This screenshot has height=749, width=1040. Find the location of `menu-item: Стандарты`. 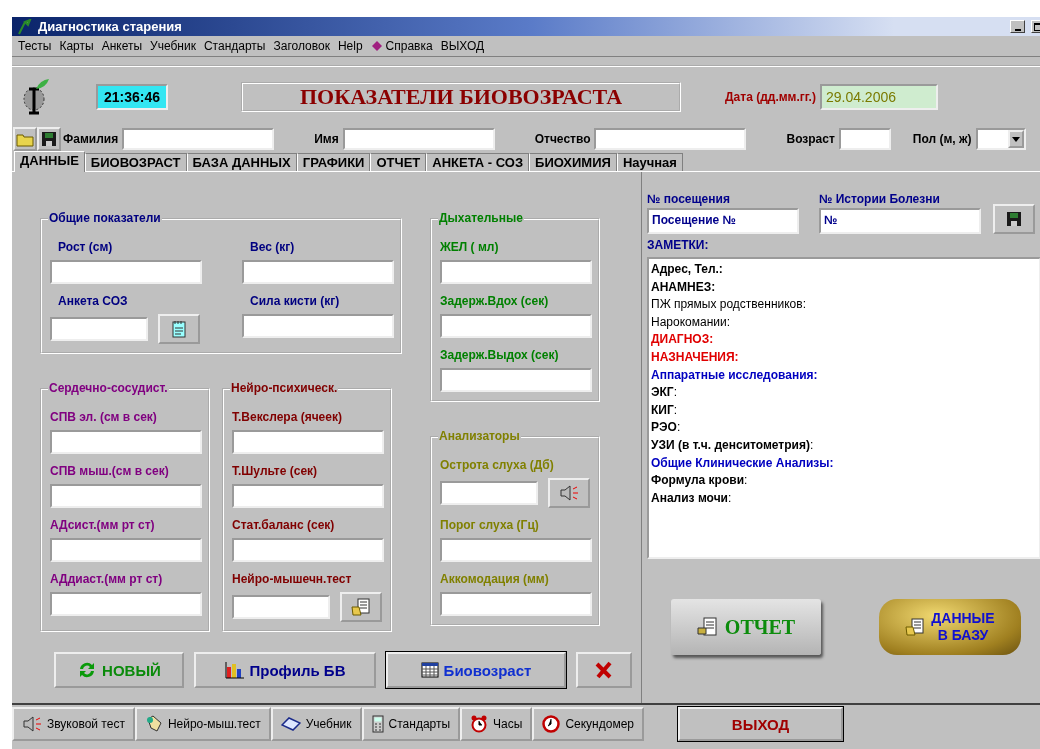

menu-item: Стандарты is located at coordinates (234, 46).